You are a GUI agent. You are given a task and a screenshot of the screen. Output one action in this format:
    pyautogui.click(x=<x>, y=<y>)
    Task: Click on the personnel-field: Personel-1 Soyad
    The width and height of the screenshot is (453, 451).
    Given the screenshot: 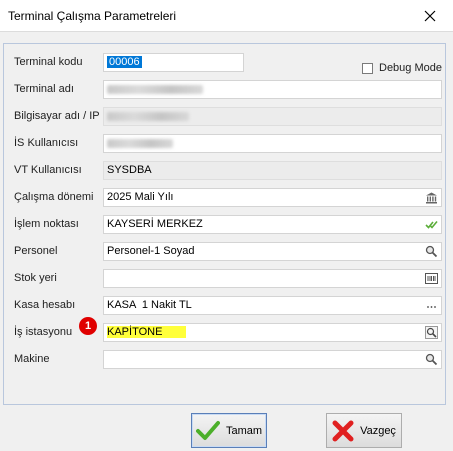 What is the action you would take?
    pyautogui.click(x=272, y=251)
    